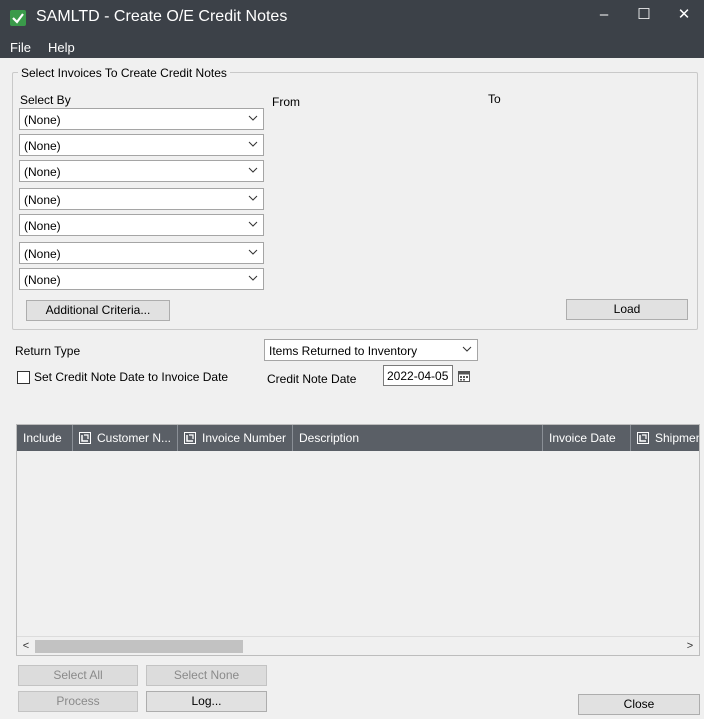 The image size is (704, 719). I want to click on select-all-button: Select All, so click(78, 675).